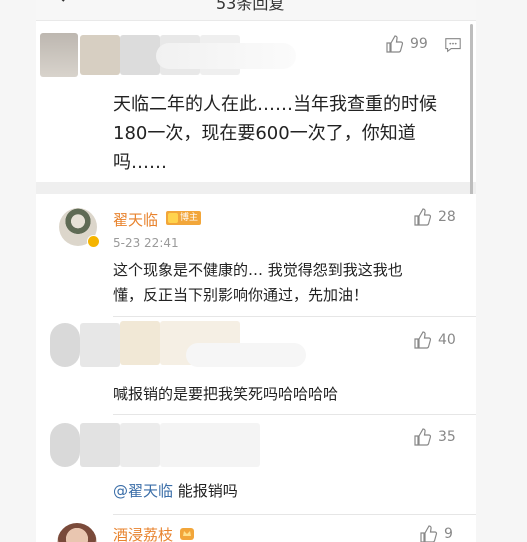 This screenshot has width=527, height=542. What do you see at coordinates (453, 45) in the screenshot?
I see `comment-icon` at bounding box center [453, 45].